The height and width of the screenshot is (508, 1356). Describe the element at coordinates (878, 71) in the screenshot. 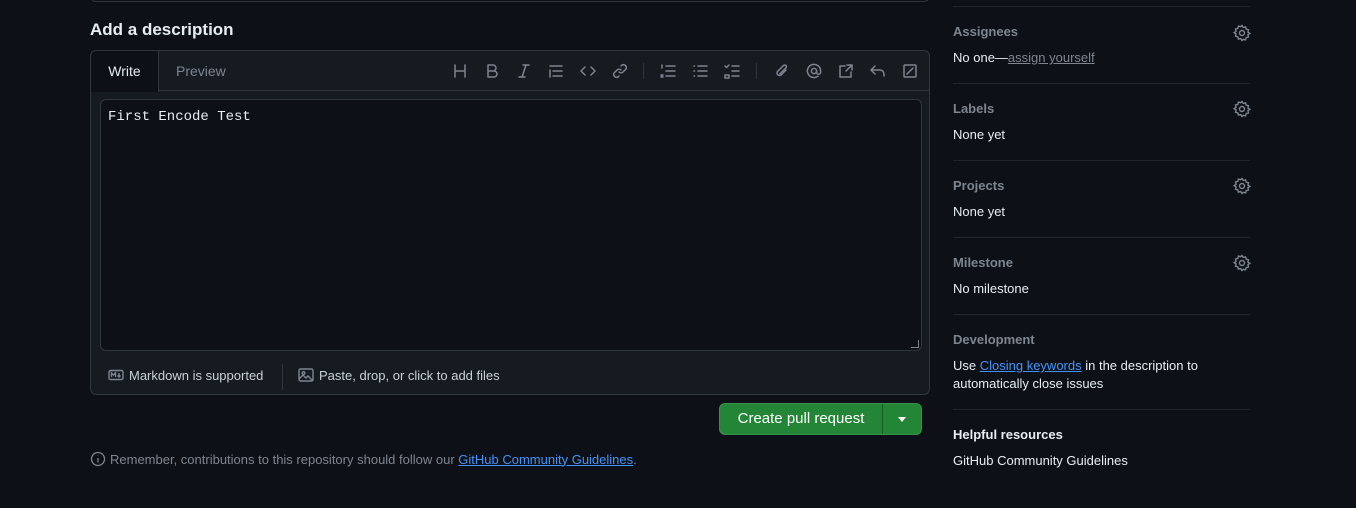

I see `undo-icon` at that location.